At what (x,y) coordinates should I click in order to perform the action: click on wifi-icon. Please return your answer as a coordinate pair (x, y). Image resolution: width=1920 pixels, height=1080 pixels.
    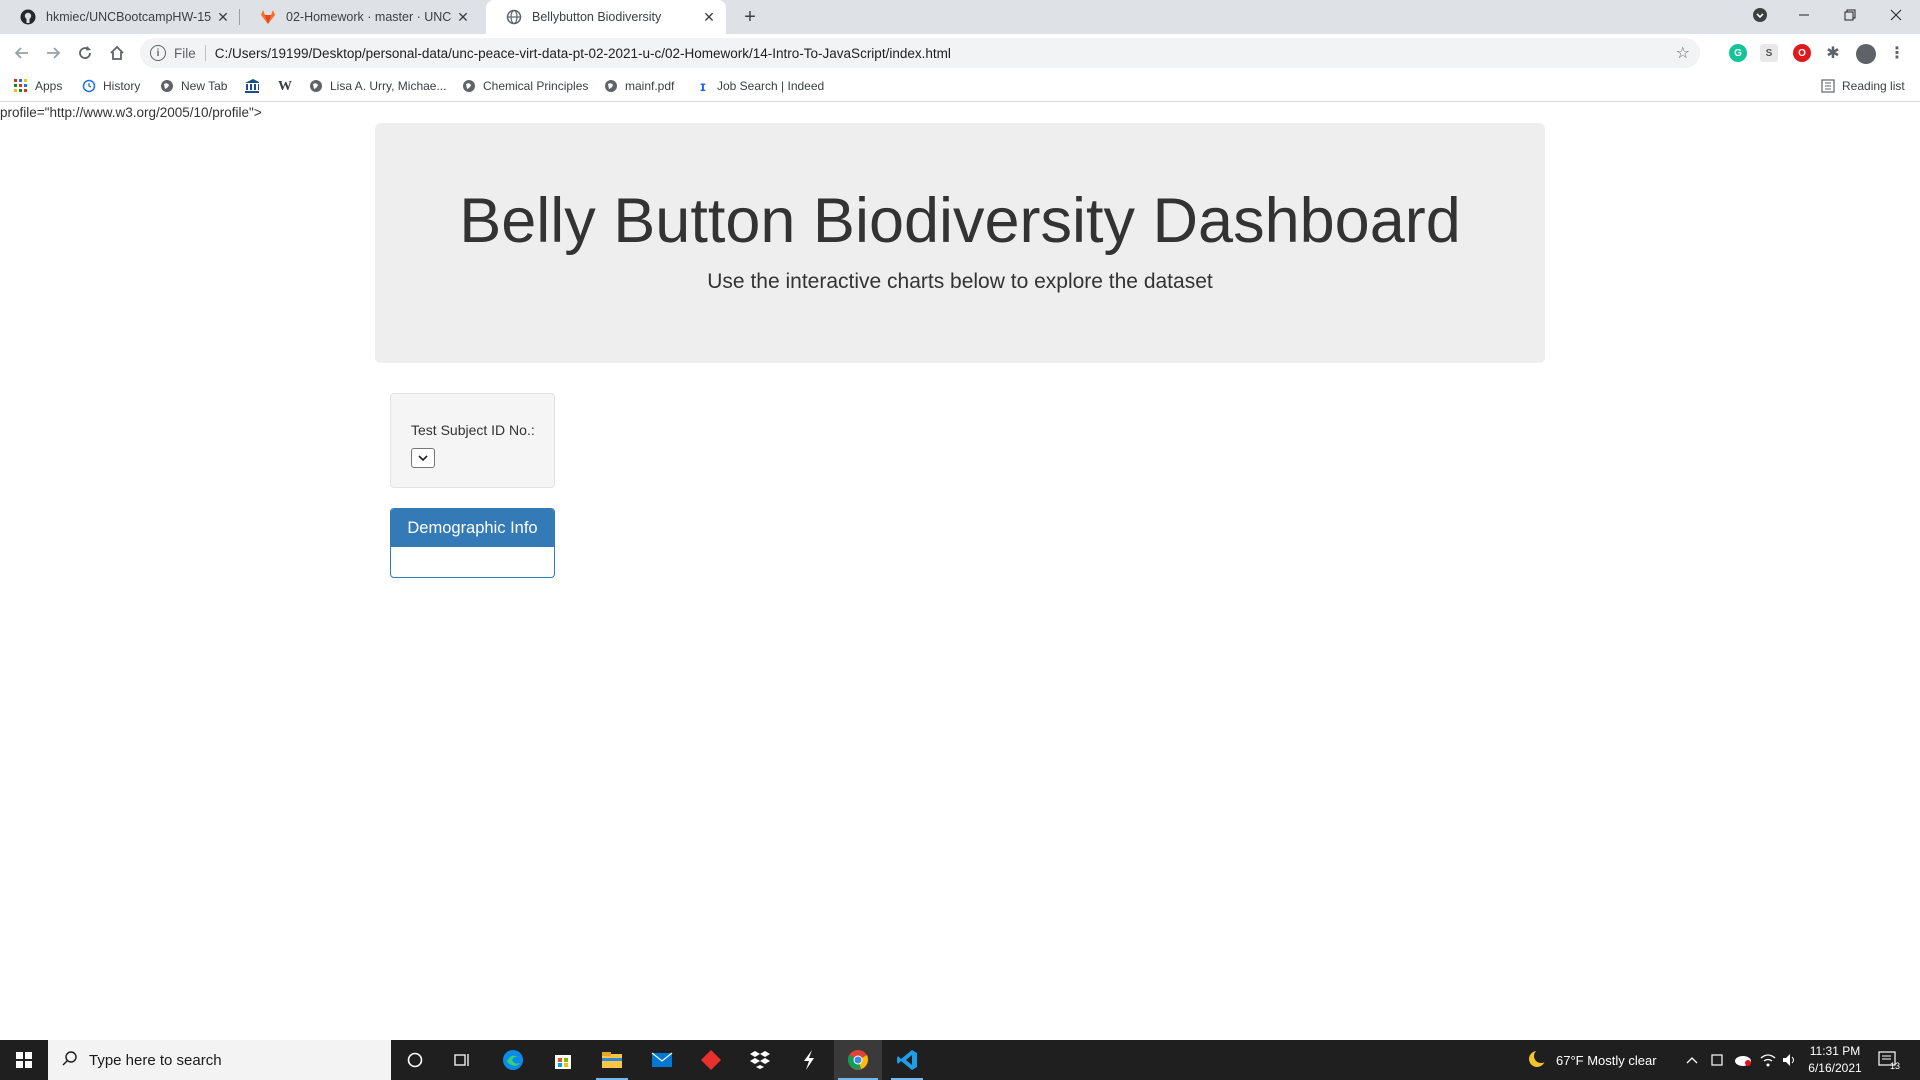
    Looking at the image, I should click on (1768, 1060).